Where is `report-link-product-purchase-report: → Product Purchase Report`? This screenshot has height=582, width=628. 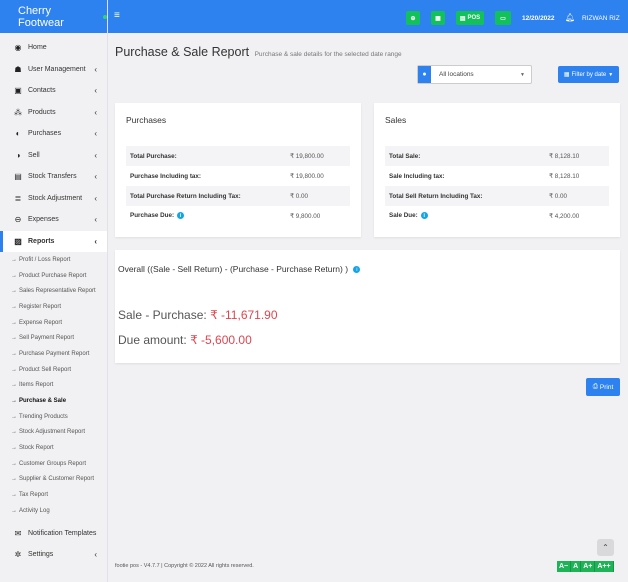
report-link-product-purchase-report: → Product Purchase Report is located at coordinates (53, 276).